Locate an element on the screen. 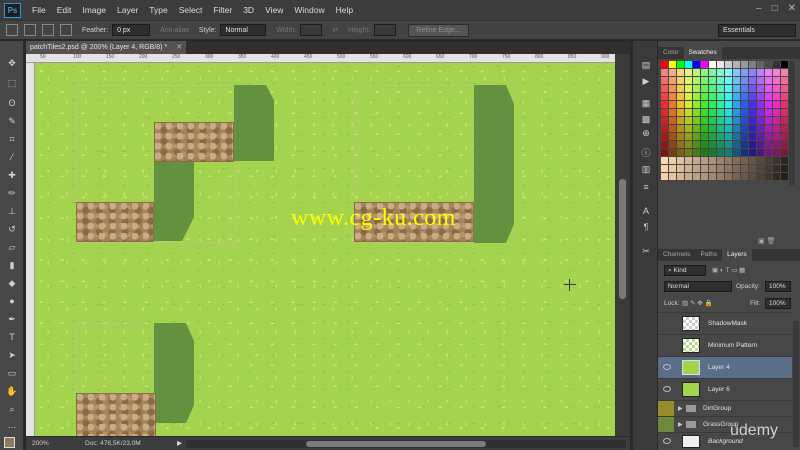  menu-type: Type is located at coordinates (158, 10).